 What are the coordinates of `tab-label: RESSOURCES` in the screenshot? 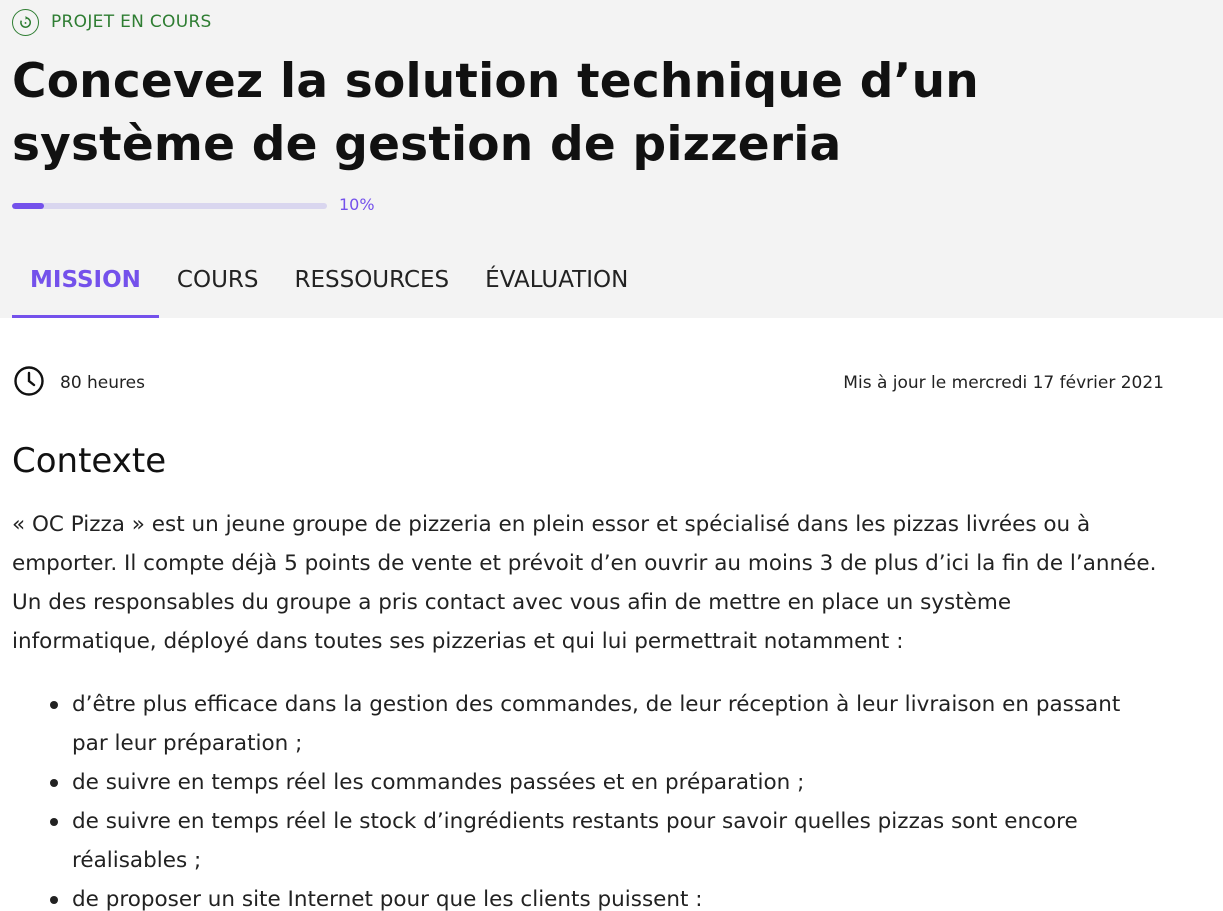 It's located at (372, 280).